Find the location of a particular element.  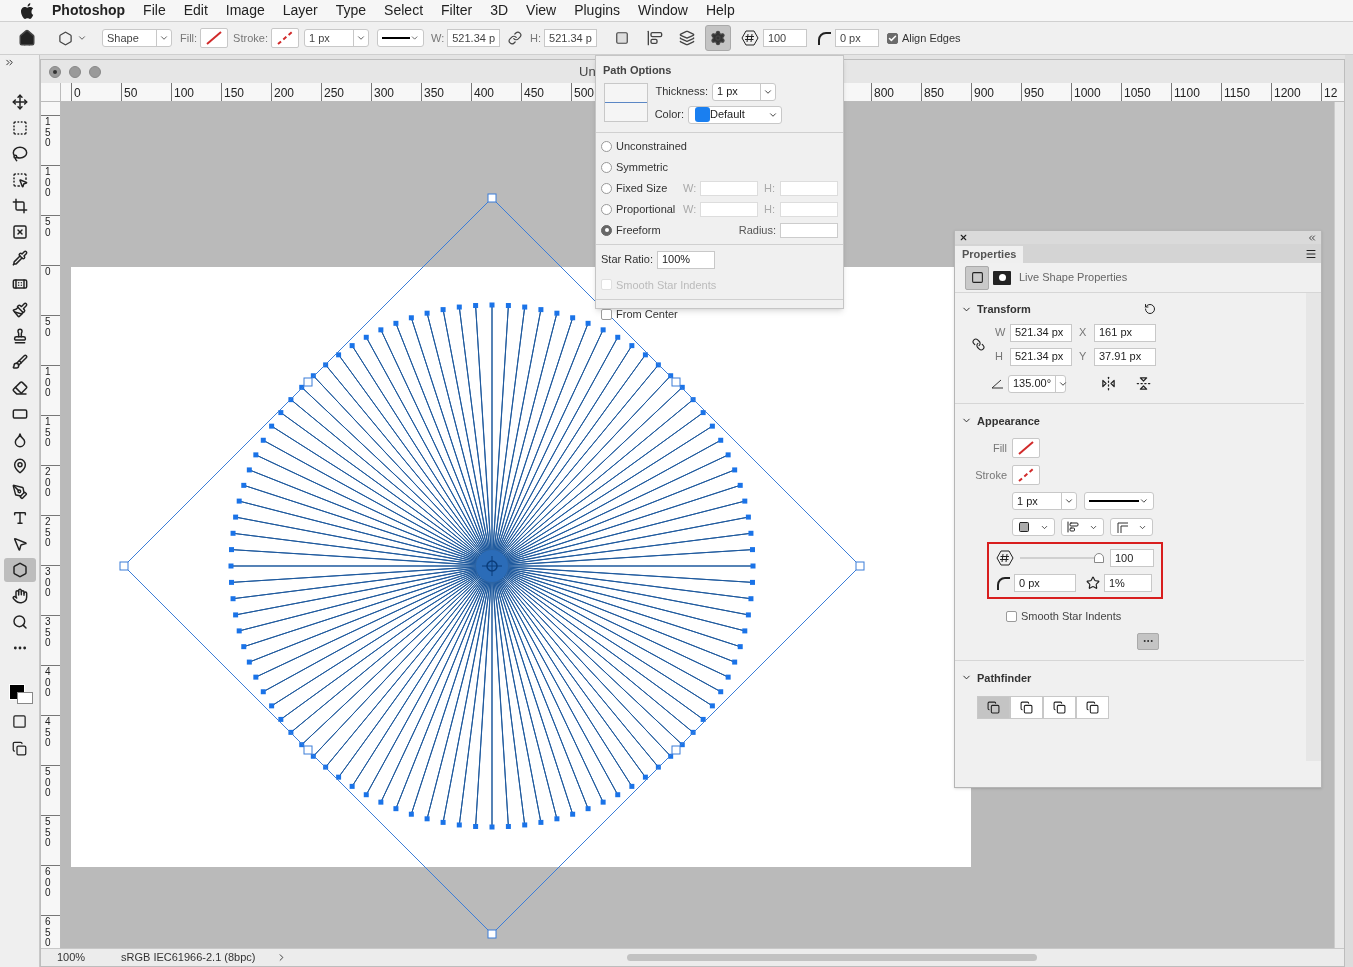

apple-logo-icon is located at coordinates (27, 10).